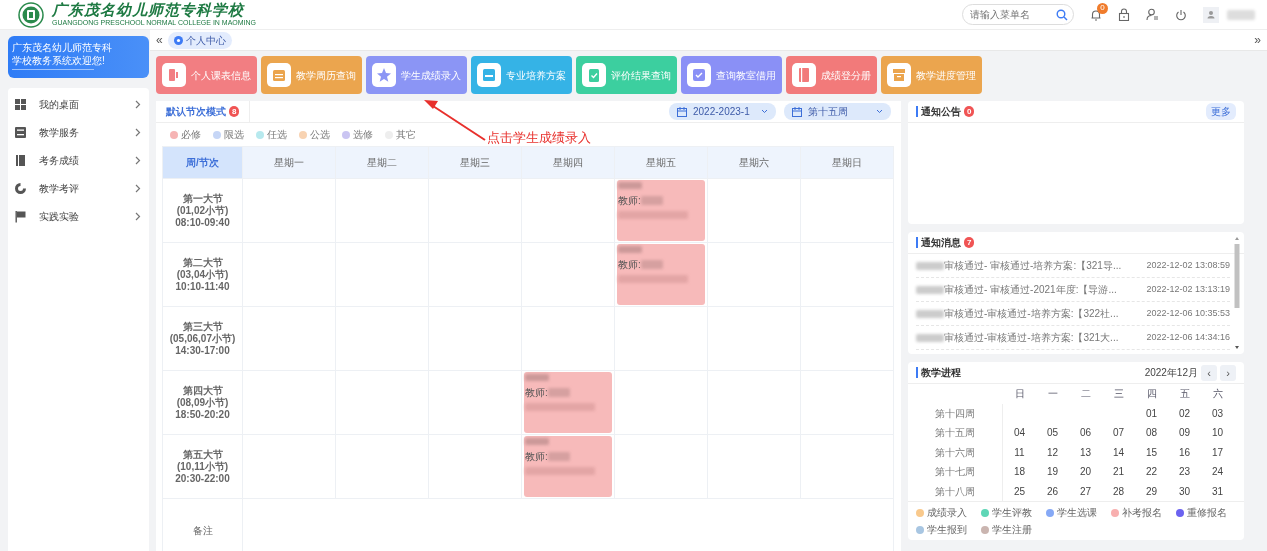 The image size is (1267, 551). I want to click on period-label: 第一大节 (01,02小节) 08:10-09:40, so click(202, 210).